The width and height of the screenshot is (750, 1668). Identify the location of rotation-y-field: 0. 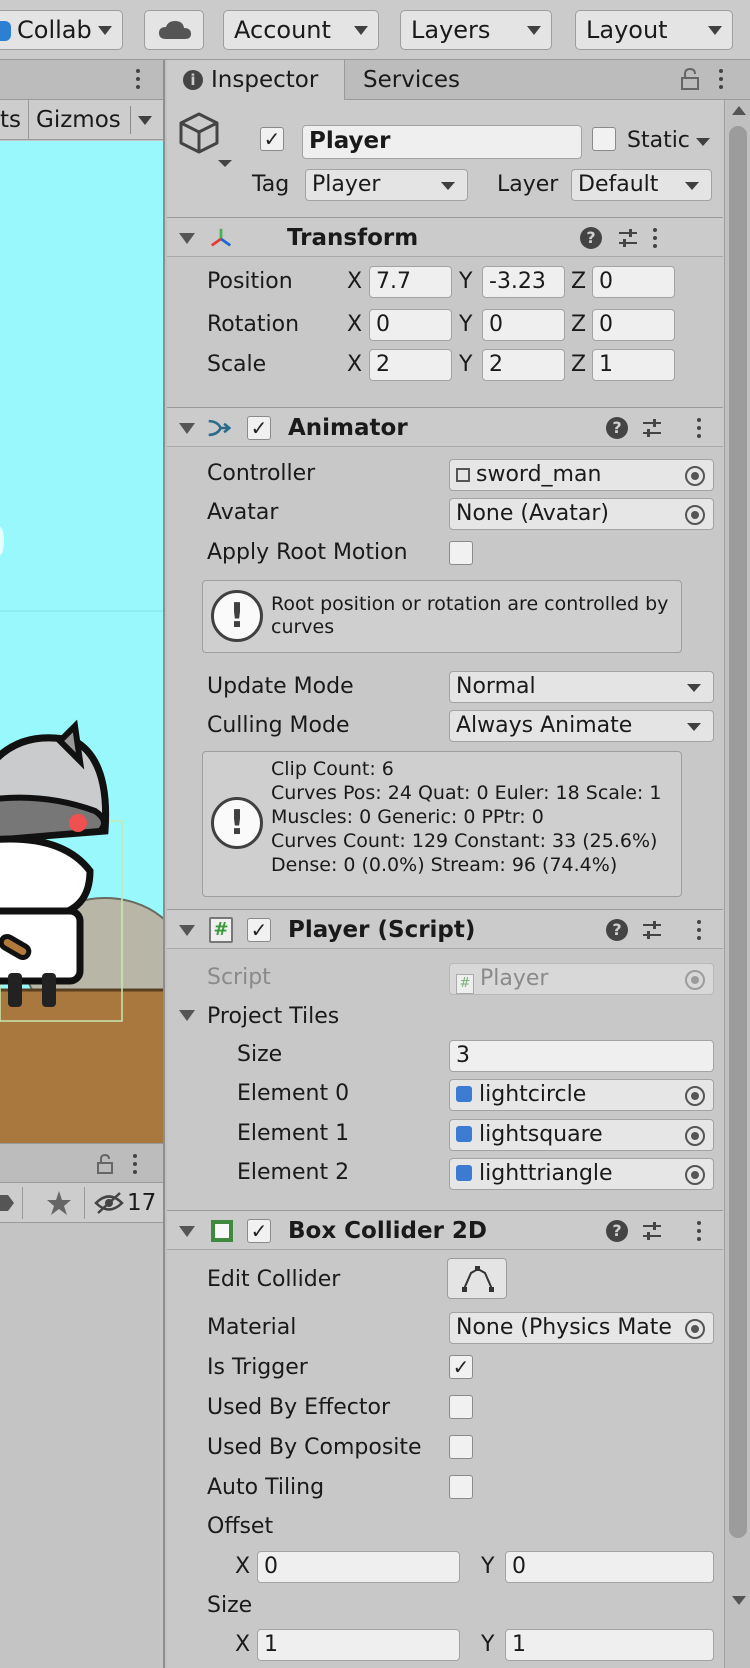
(523, 325).